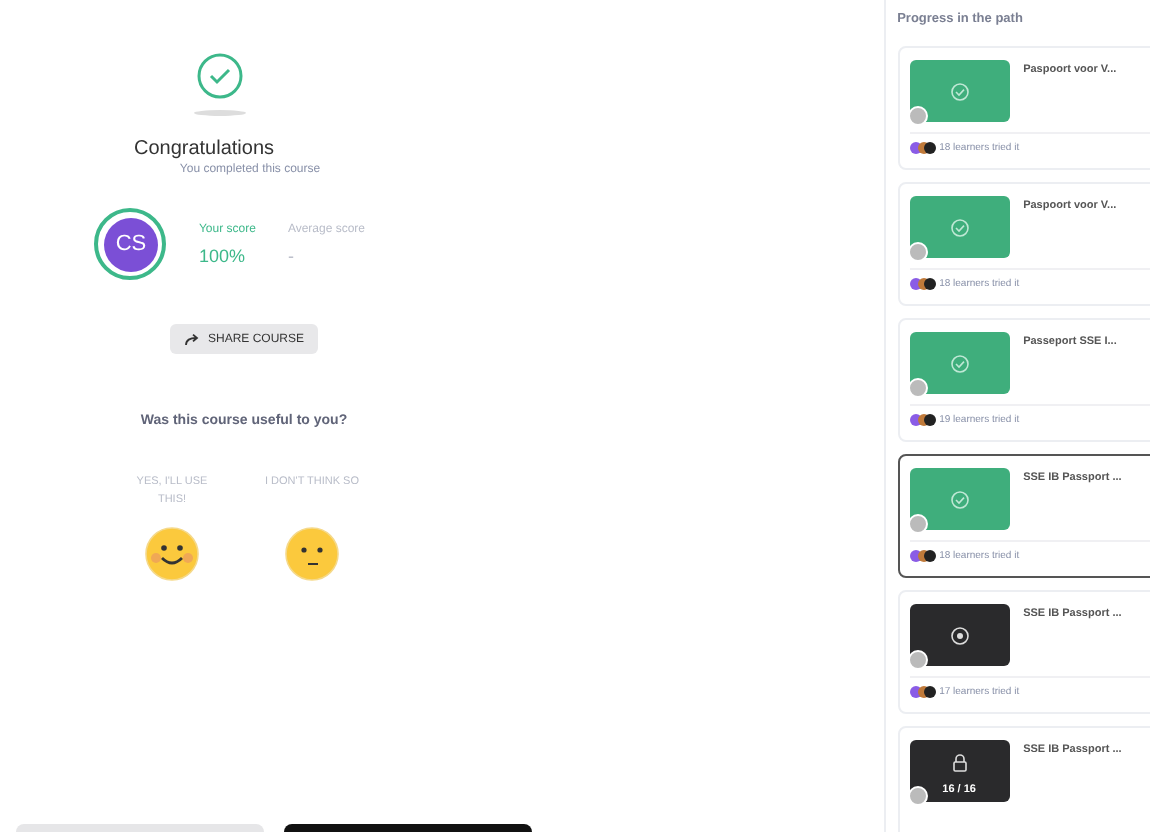  What do you see at coordinates (222, 255) in the screenshot?
I see `score-value: 100%` at bounding box center [222, 255].